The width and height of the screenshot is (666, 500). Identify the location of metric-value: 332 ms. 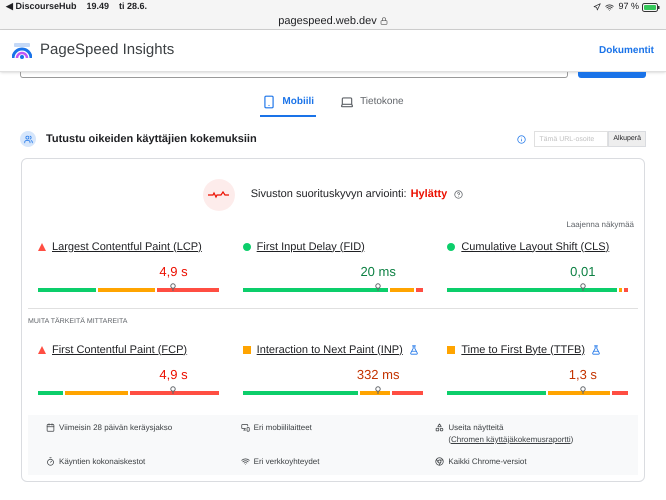
(378, 375).